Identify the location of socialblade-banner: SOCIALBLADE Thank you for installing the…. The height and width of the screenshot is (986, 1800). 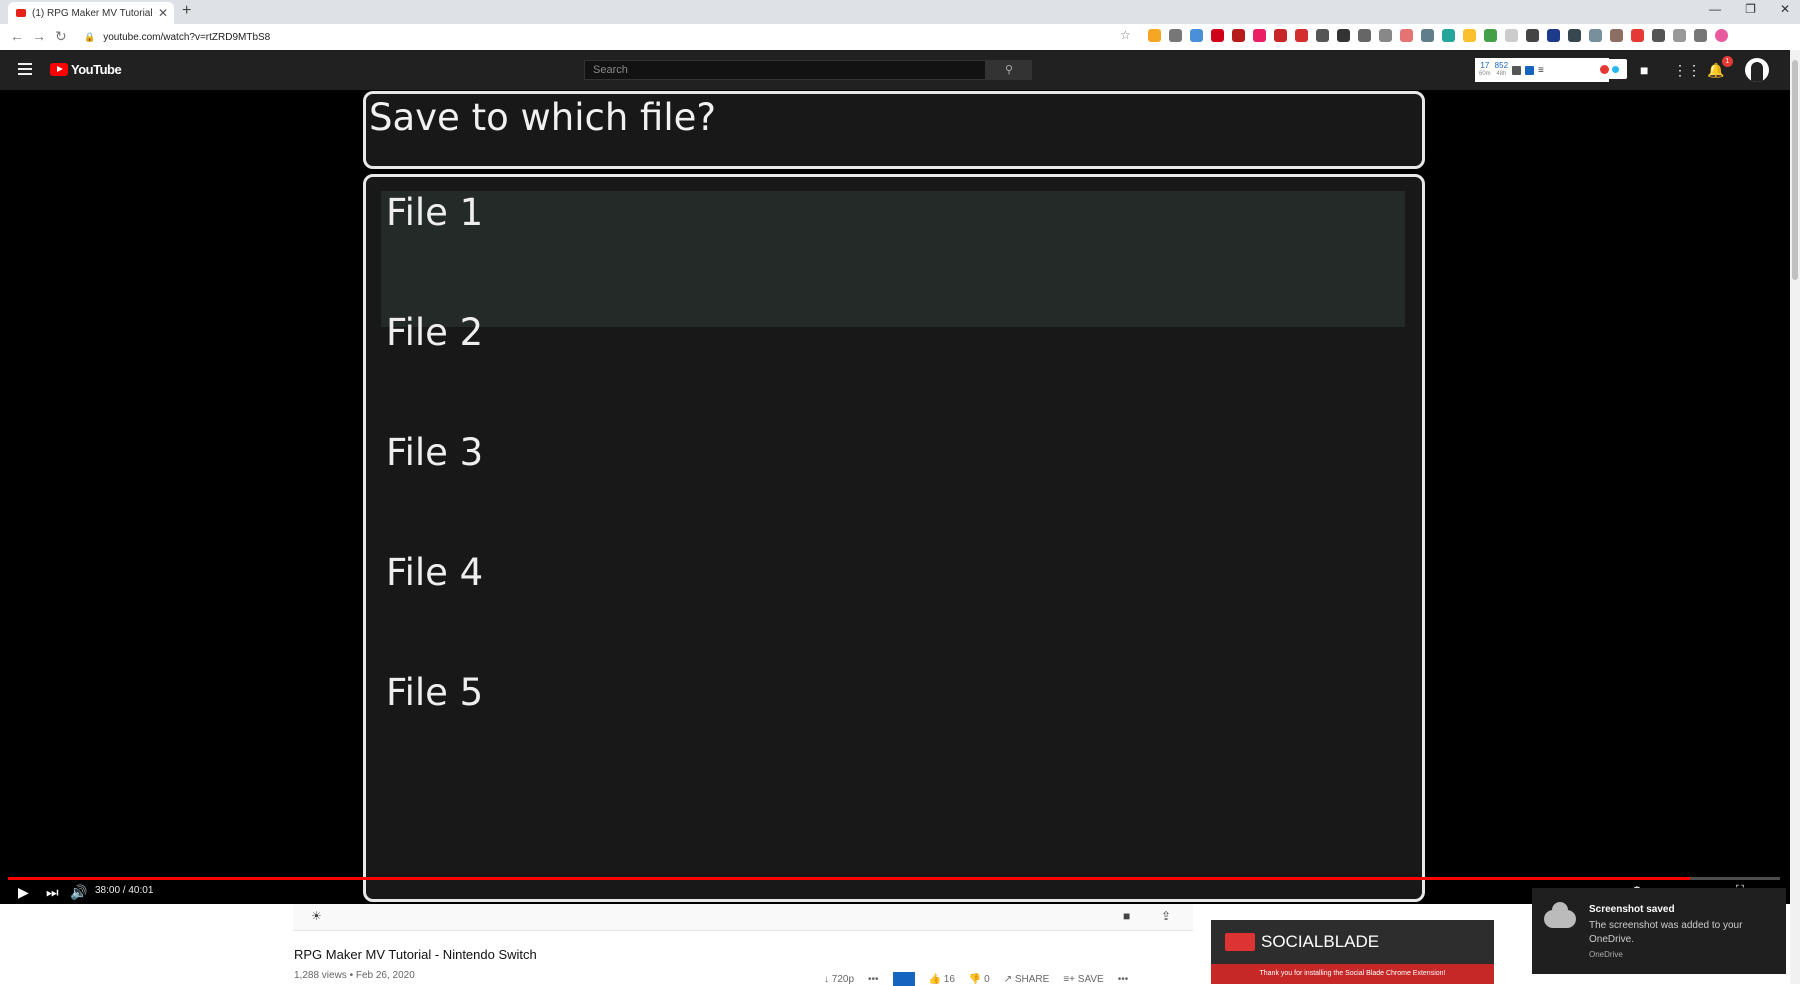
(1352, 952).